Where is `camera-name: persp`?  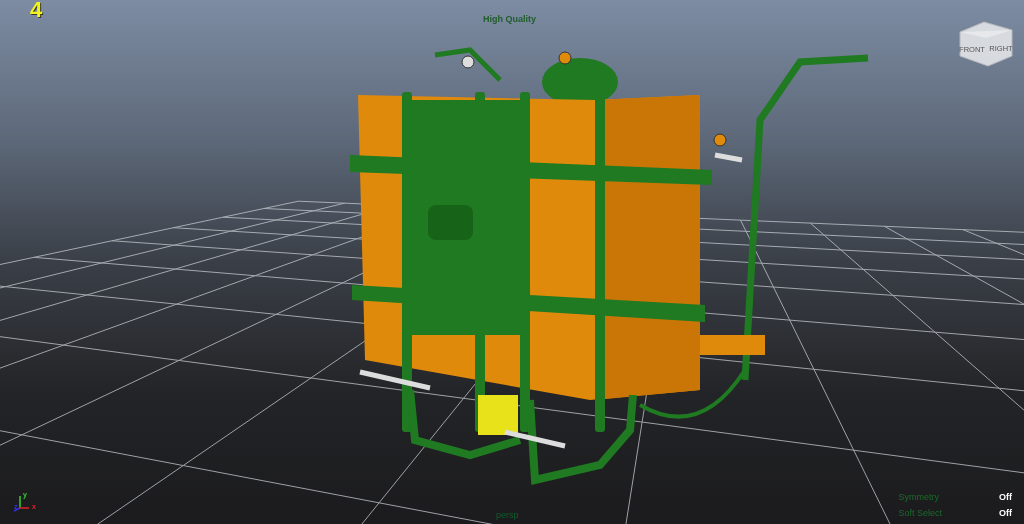 camera-name: persp is located at coordinates (507, 515).